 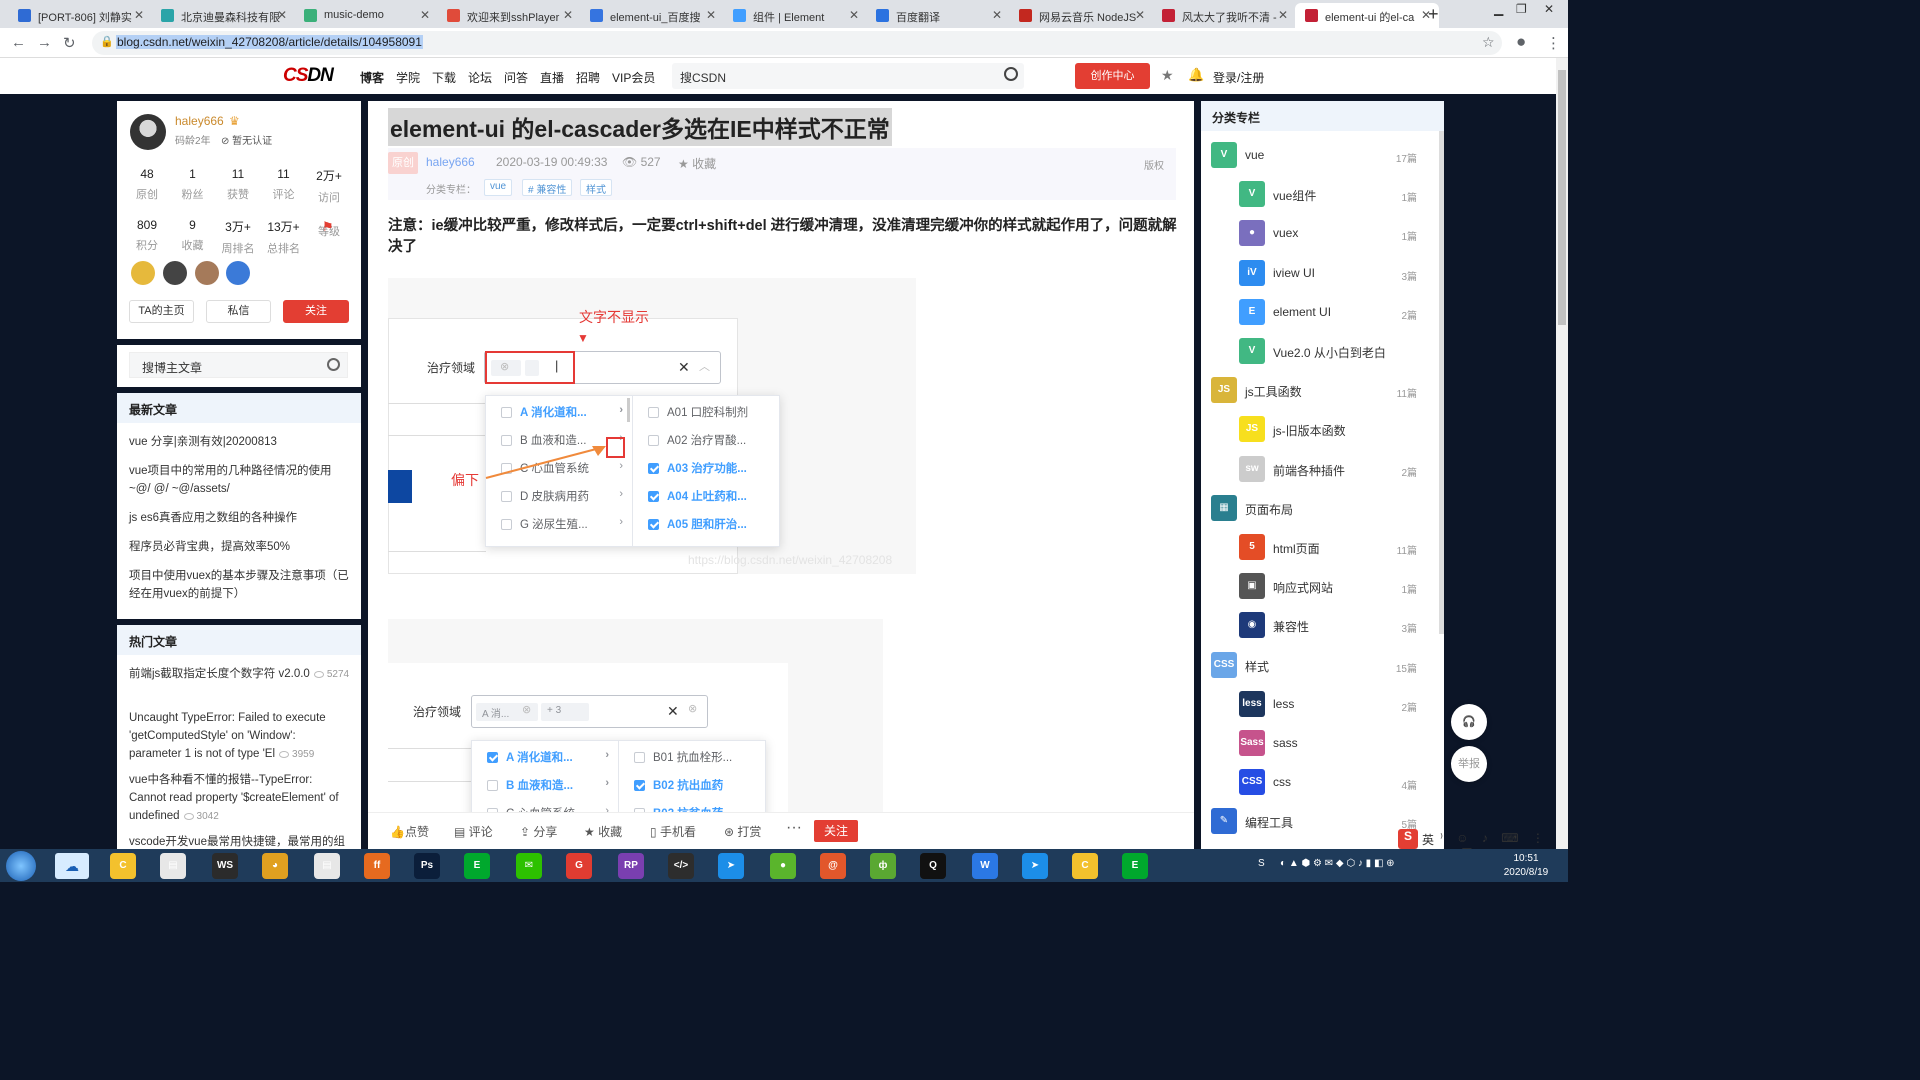 I want to click on nav-item: 博客, so click(x=372, y=77).